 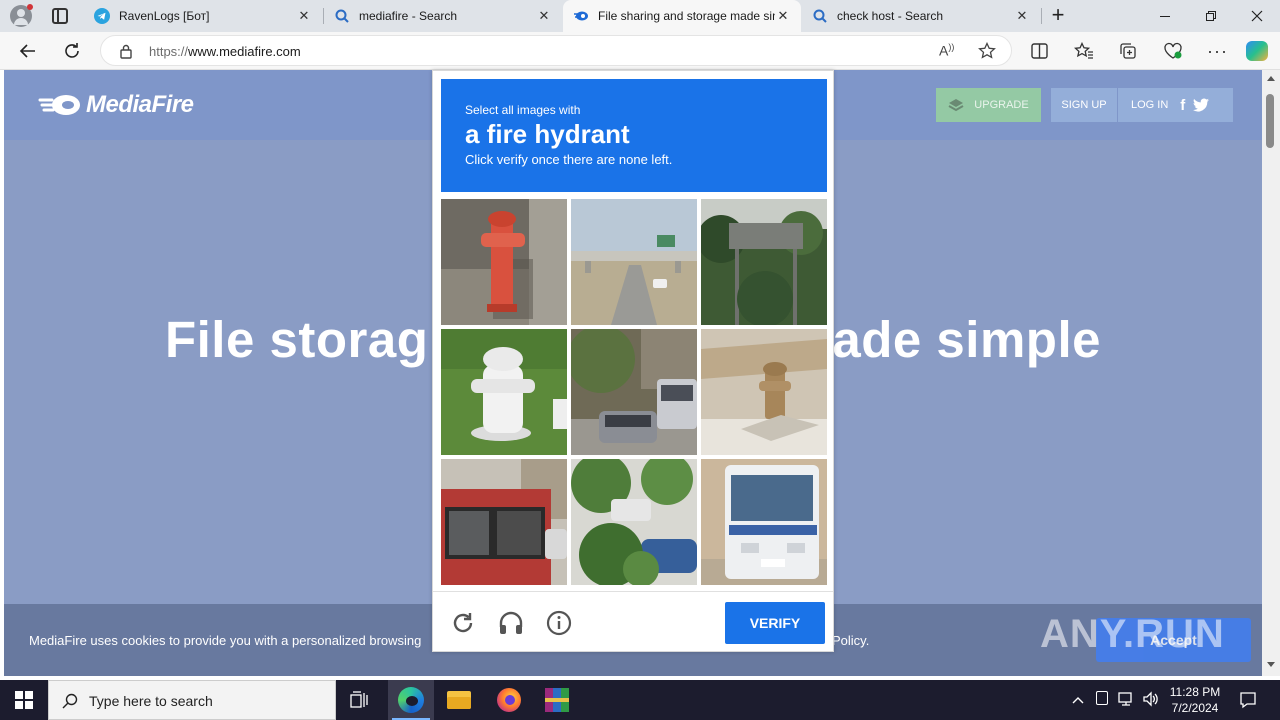 I want to click on network-icon, so click(x=1127, y=700).